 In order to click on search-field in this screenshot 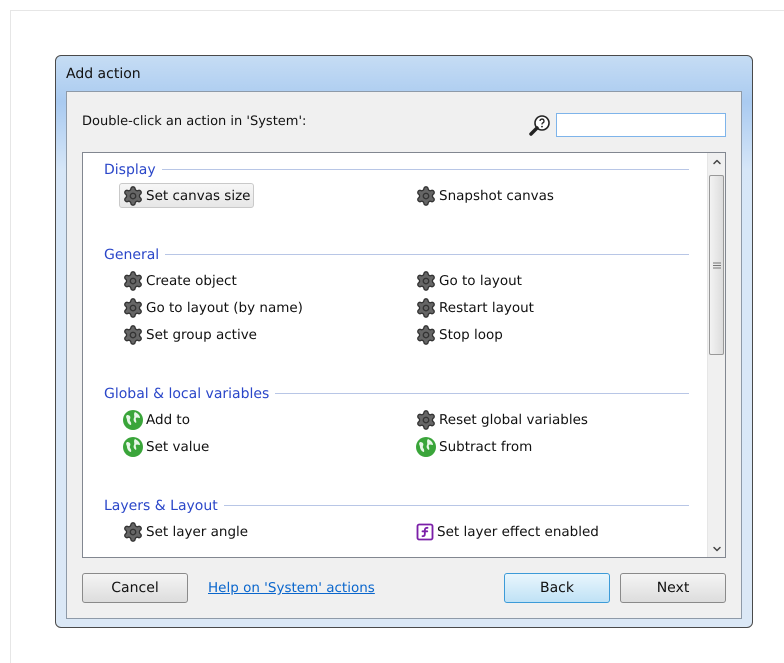, I will do `click(641, 125)`.